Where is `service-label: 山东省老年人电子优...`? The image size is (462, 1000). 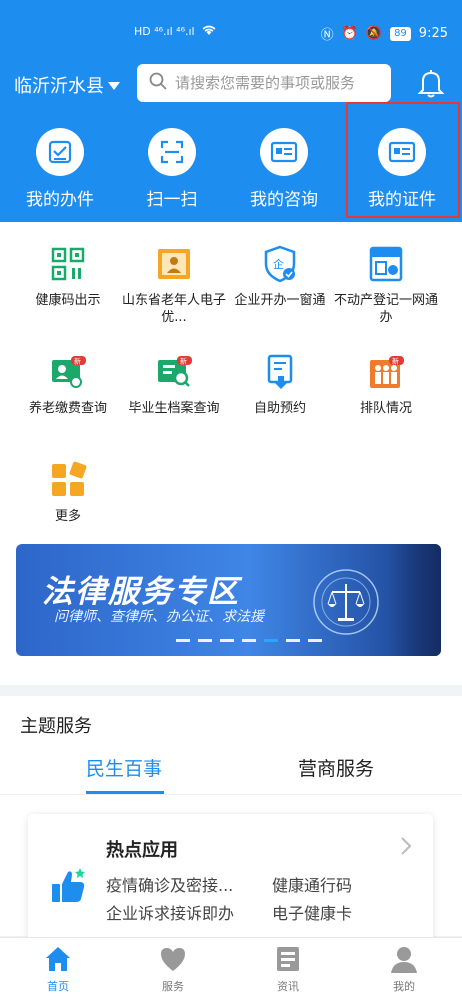 service-label: 山东省老年人电子优... is located at coordinates (174, 309).